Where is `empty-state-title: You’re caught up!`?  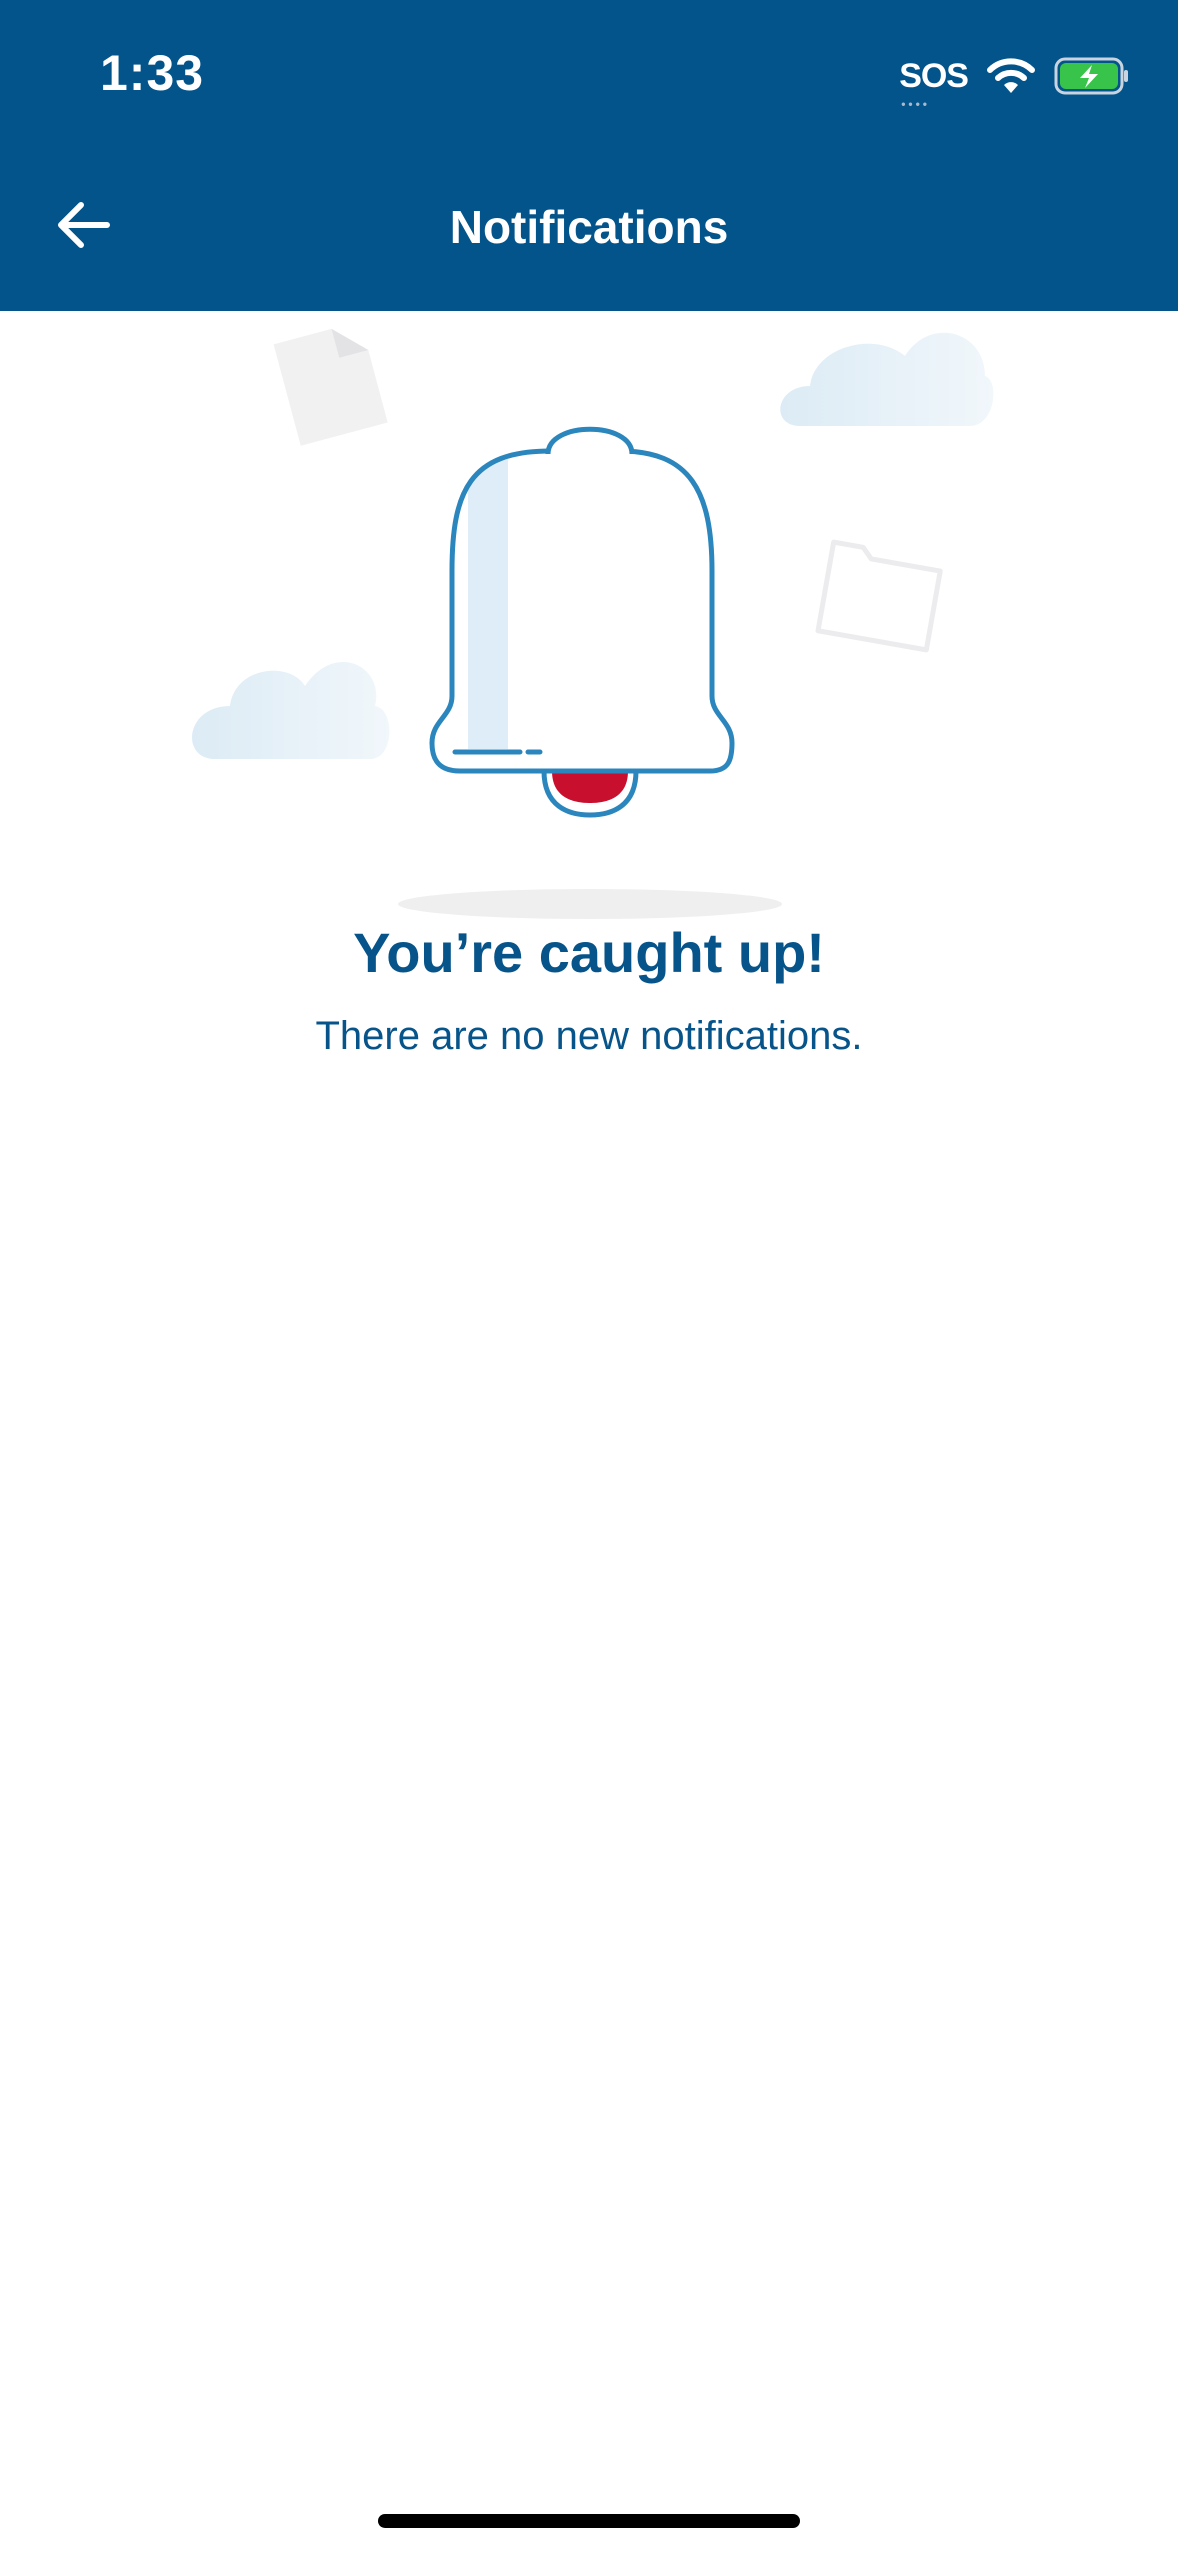 empty-state-title: You’re caught up! is located at coordinates (589, 952).